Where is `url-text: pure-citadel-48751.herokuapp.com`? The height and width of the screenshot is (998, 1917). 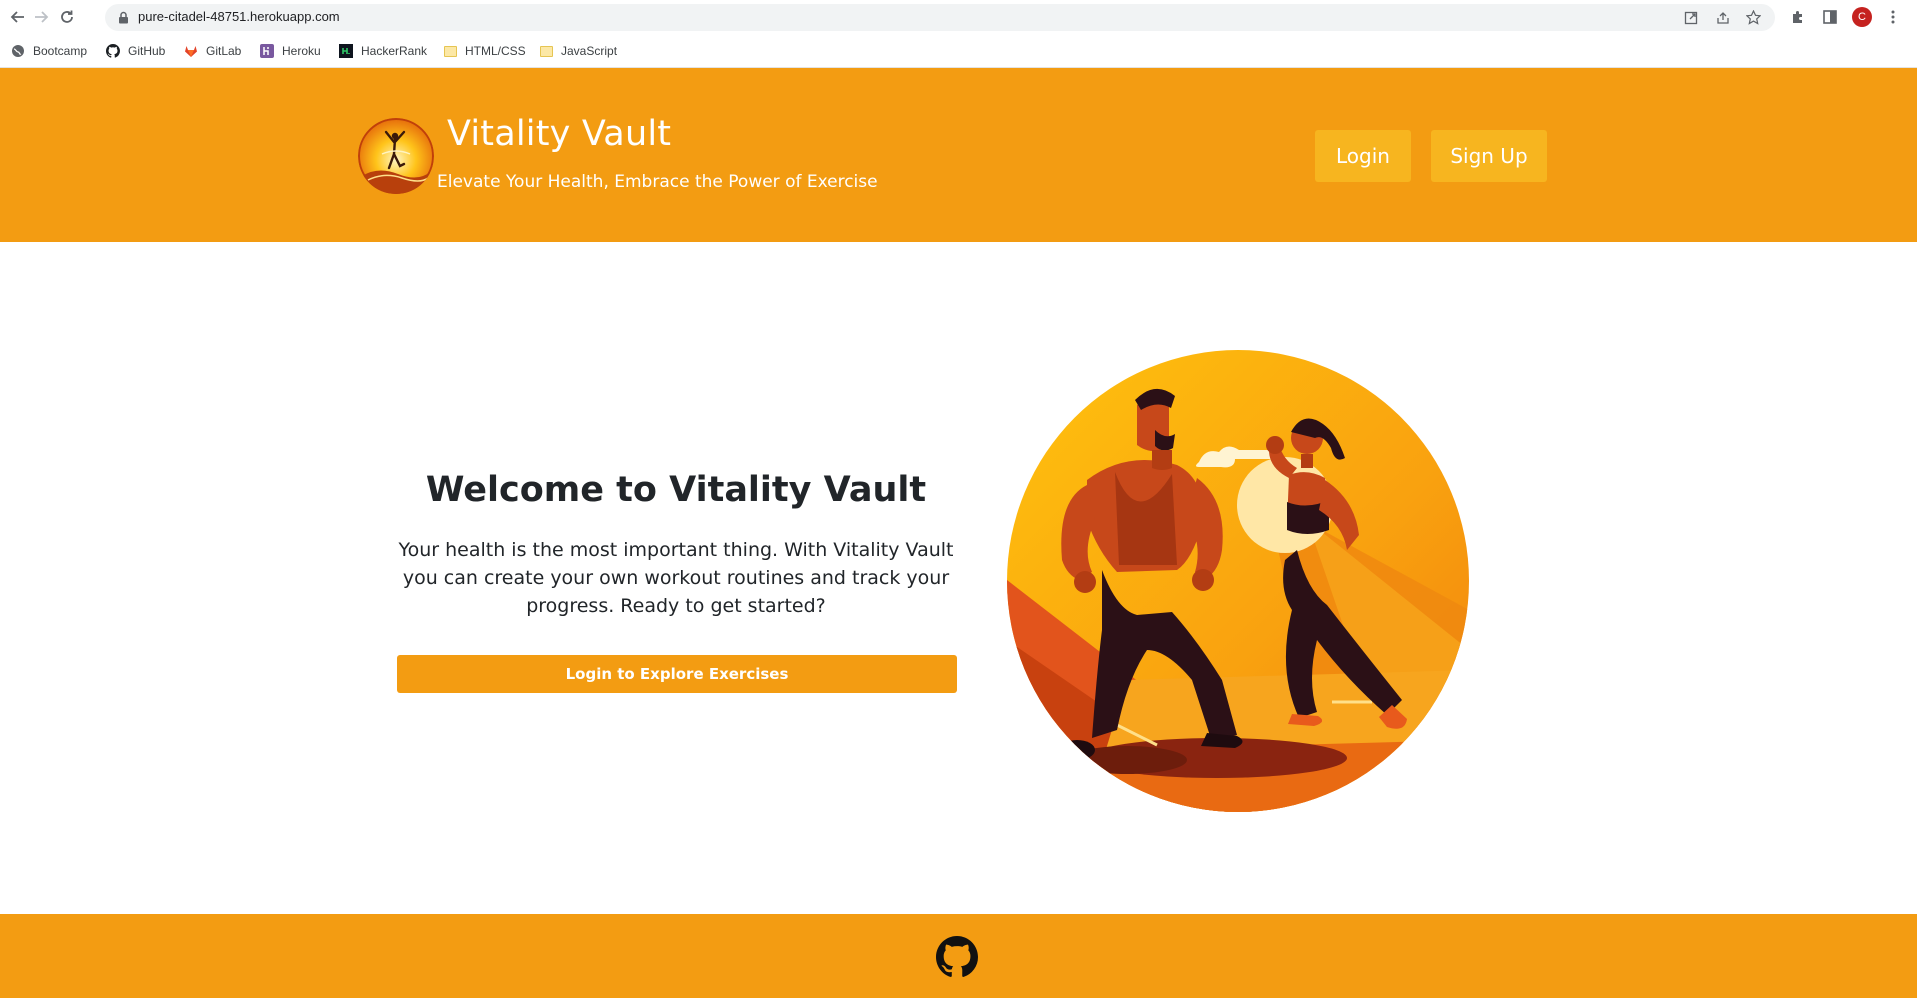 url-text: pure-citadel-48751.herokuapp.com is located at coordinates (239, 16).